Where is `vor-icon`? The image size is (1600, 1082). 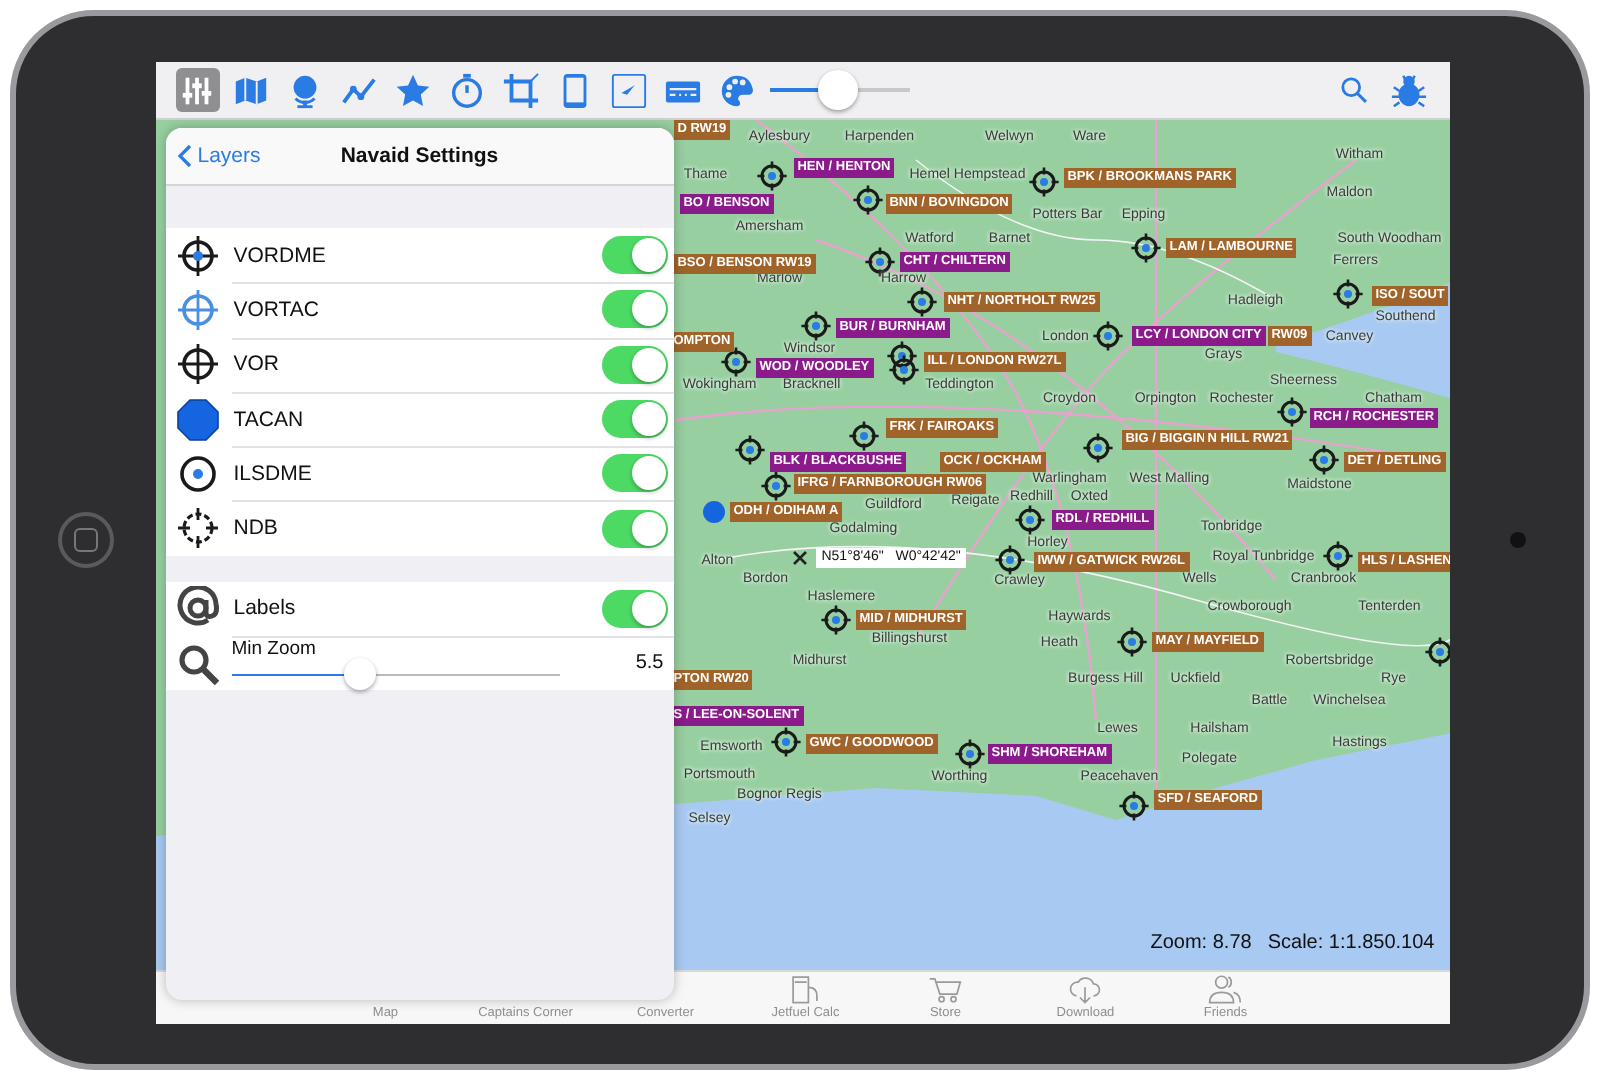 vor-icon is located at coordinates (197, 364).